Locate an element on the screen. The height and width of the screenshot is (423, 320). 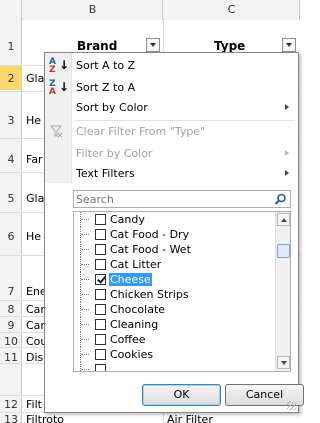
list-item: Cat Food - Wet is located at coordinates (174, 249).